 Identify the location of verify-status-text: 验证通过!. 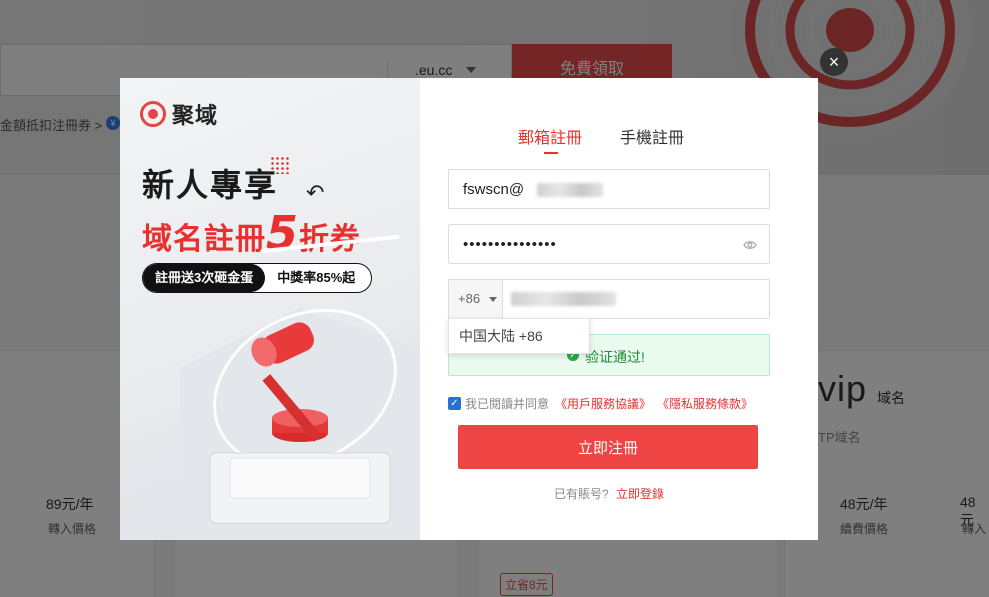
(615, 357).